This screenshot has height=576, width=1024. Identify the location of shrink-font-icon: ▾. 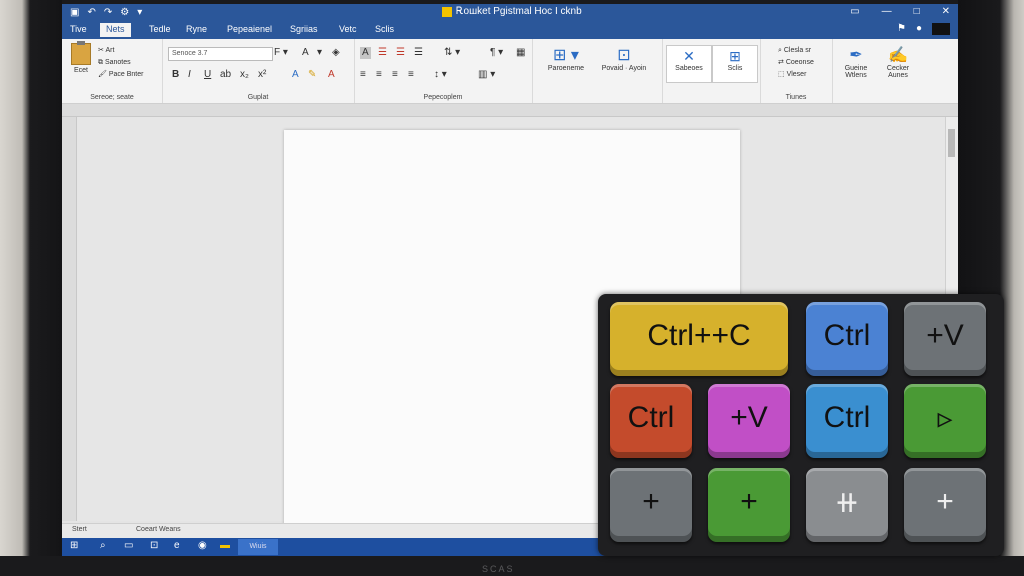
(319, 53).